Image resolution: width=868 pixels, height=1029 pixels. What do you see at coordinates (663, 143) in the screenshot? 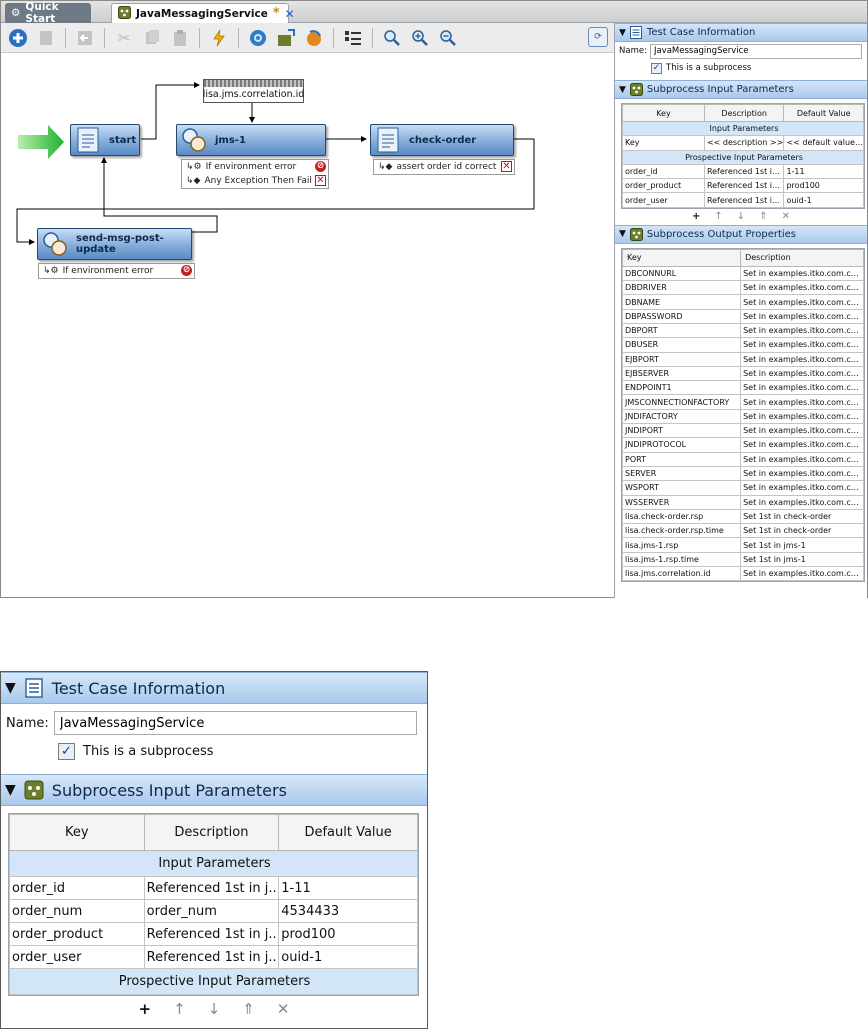
I see `cell-key: Key` at bounding box center [663, 143].